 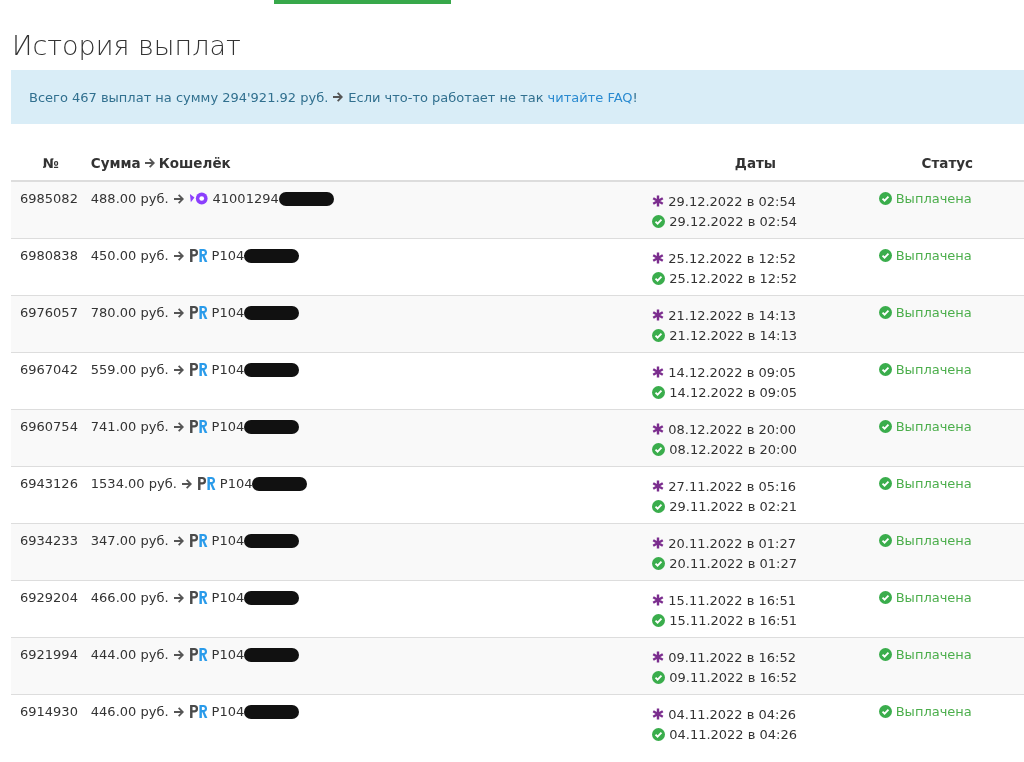 What do you see at coordinates (133, 483) in the screenshot?
I see `amount-text: 1534.00 руб.` at bounding box center [133, 483].